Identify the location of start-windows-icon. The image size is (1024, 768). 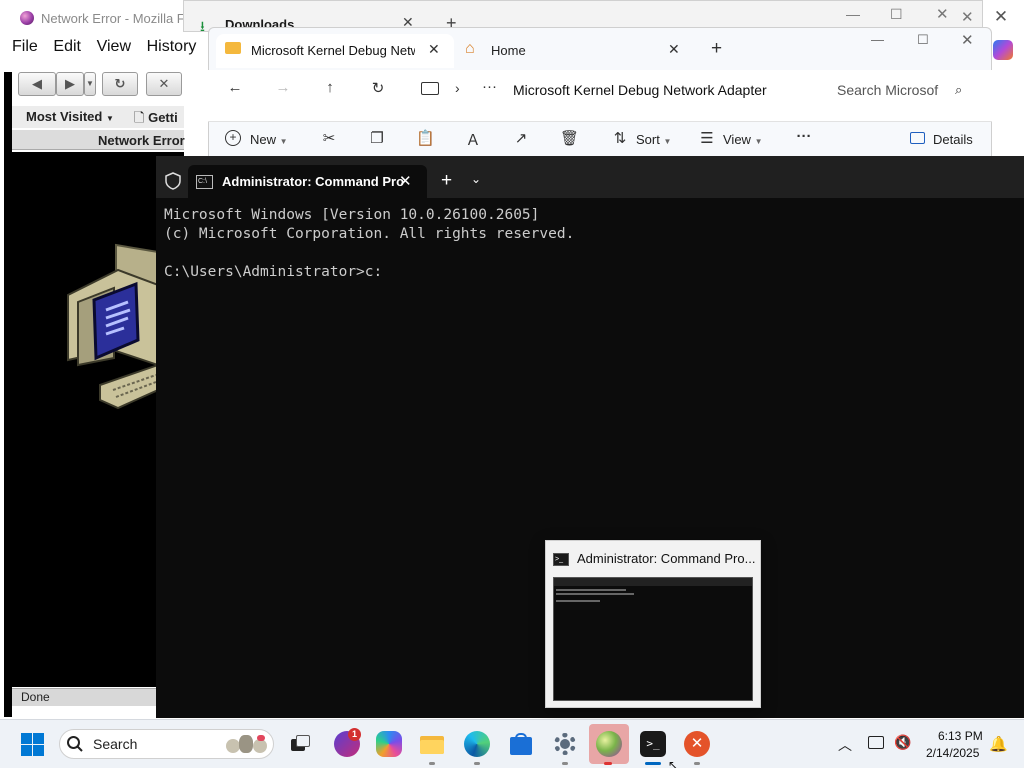
(32, 744).